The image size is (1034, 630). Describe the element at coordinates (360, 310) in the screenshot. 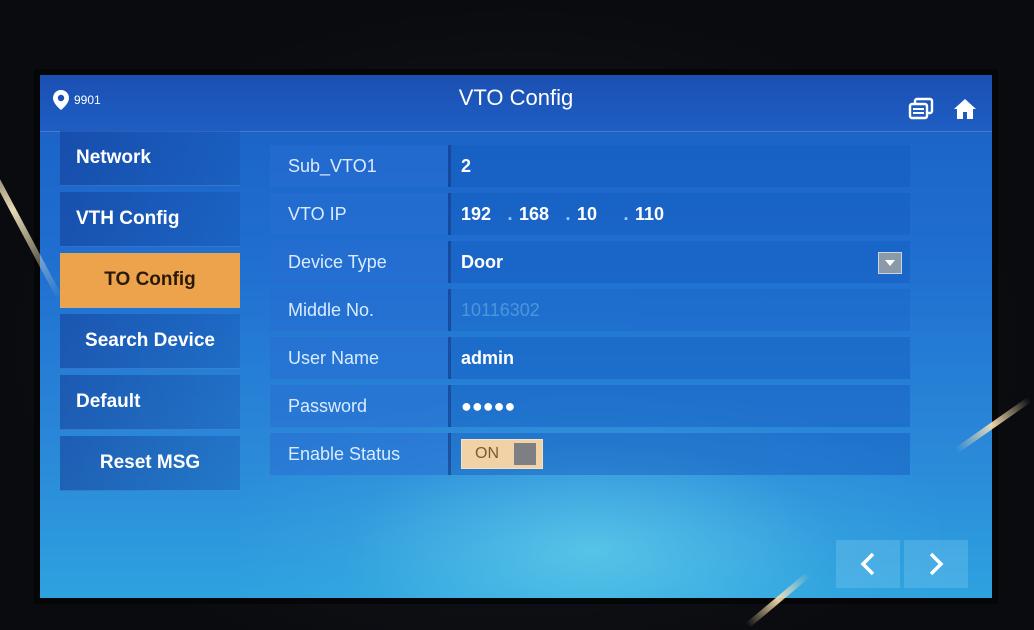

I see `middle-no-label: Middle No.` at that location.